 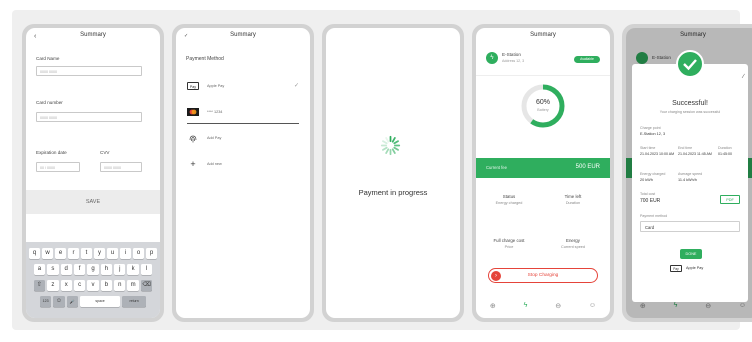 I want to click on duration-label: Duration, so click(x=725, y=148).